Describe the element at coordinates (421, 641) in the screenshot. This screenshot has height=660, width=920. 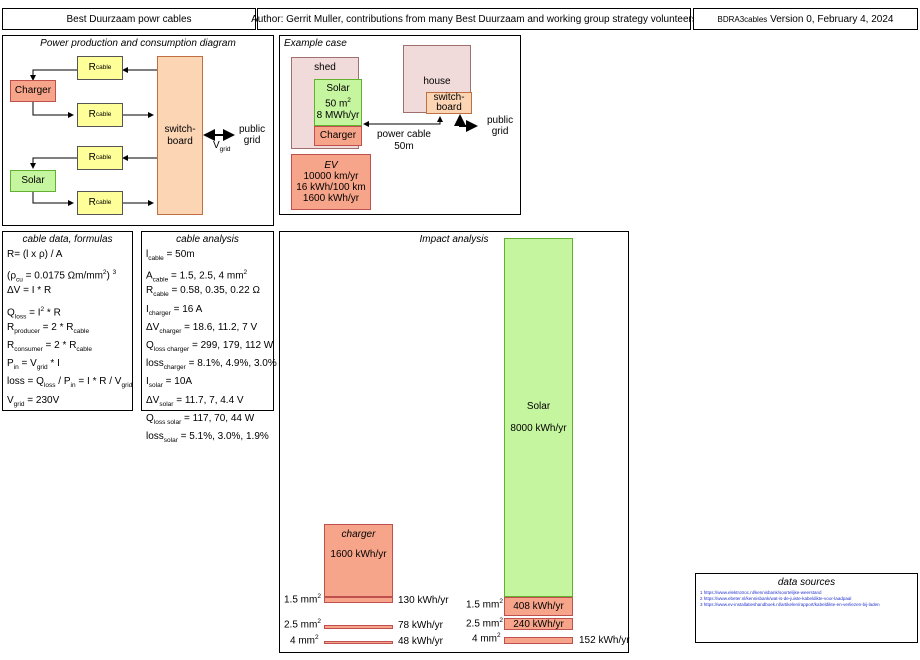
I see `charger-loss-value: 48 kWh/yr` at that location.